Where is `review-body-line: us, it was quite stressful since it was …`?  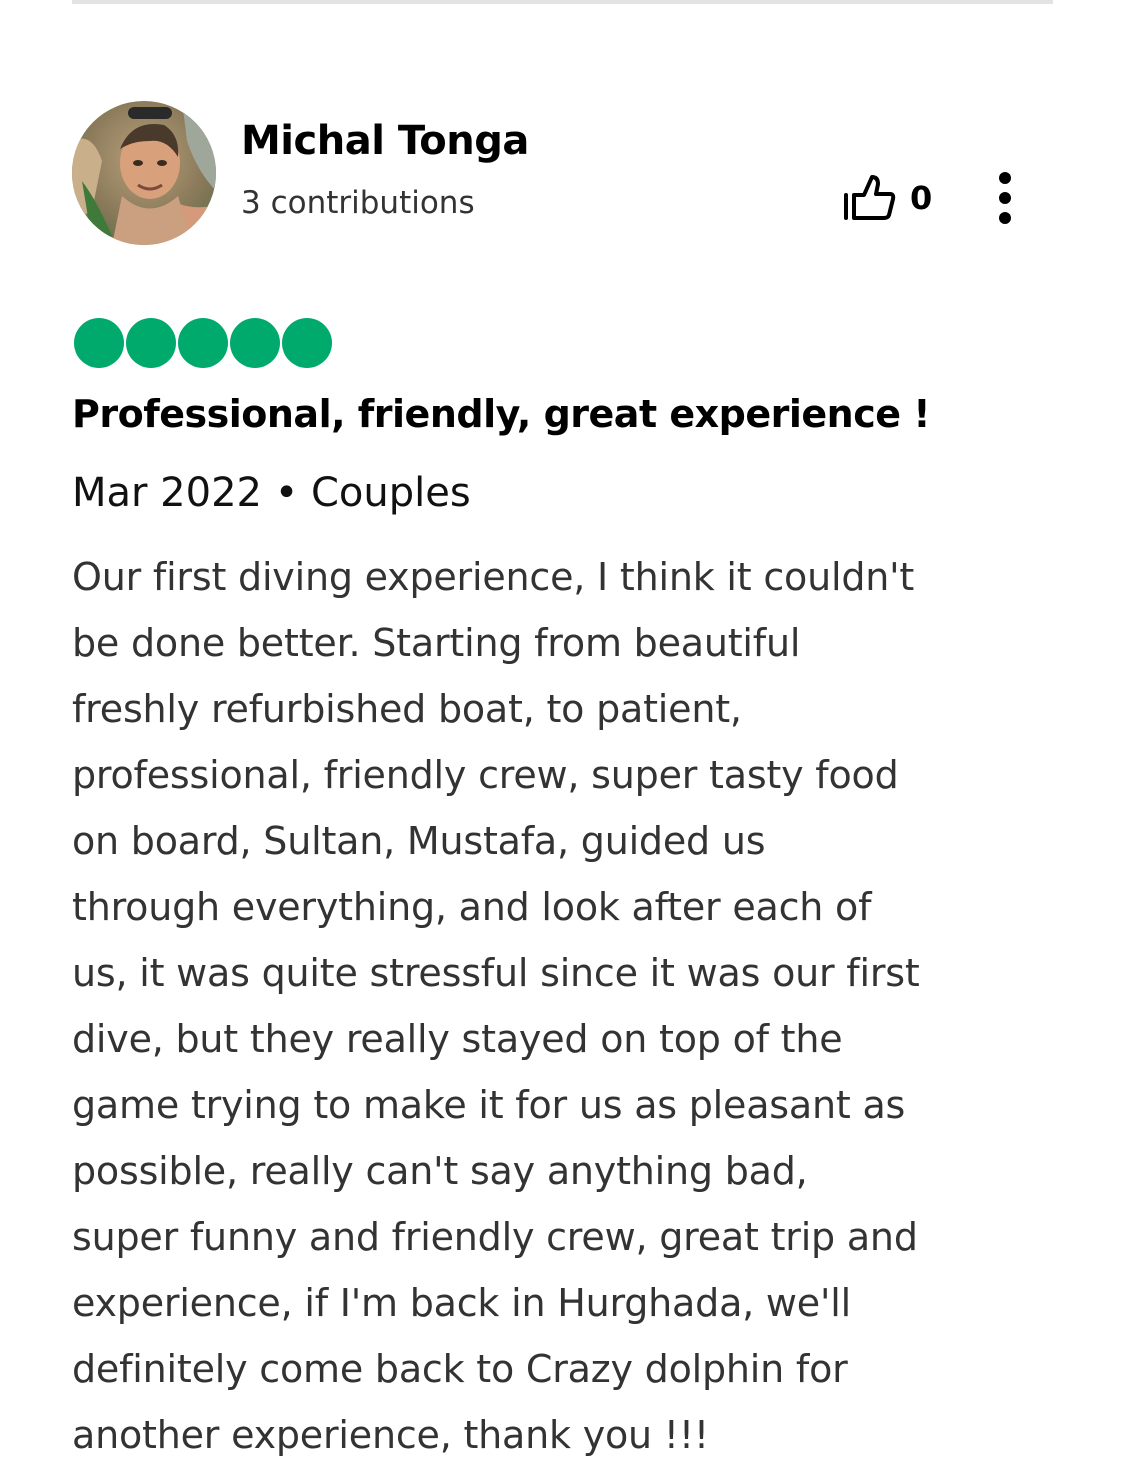
review-body-line: us, it was quite stressful since it was … is located at coordinates (496, 973).